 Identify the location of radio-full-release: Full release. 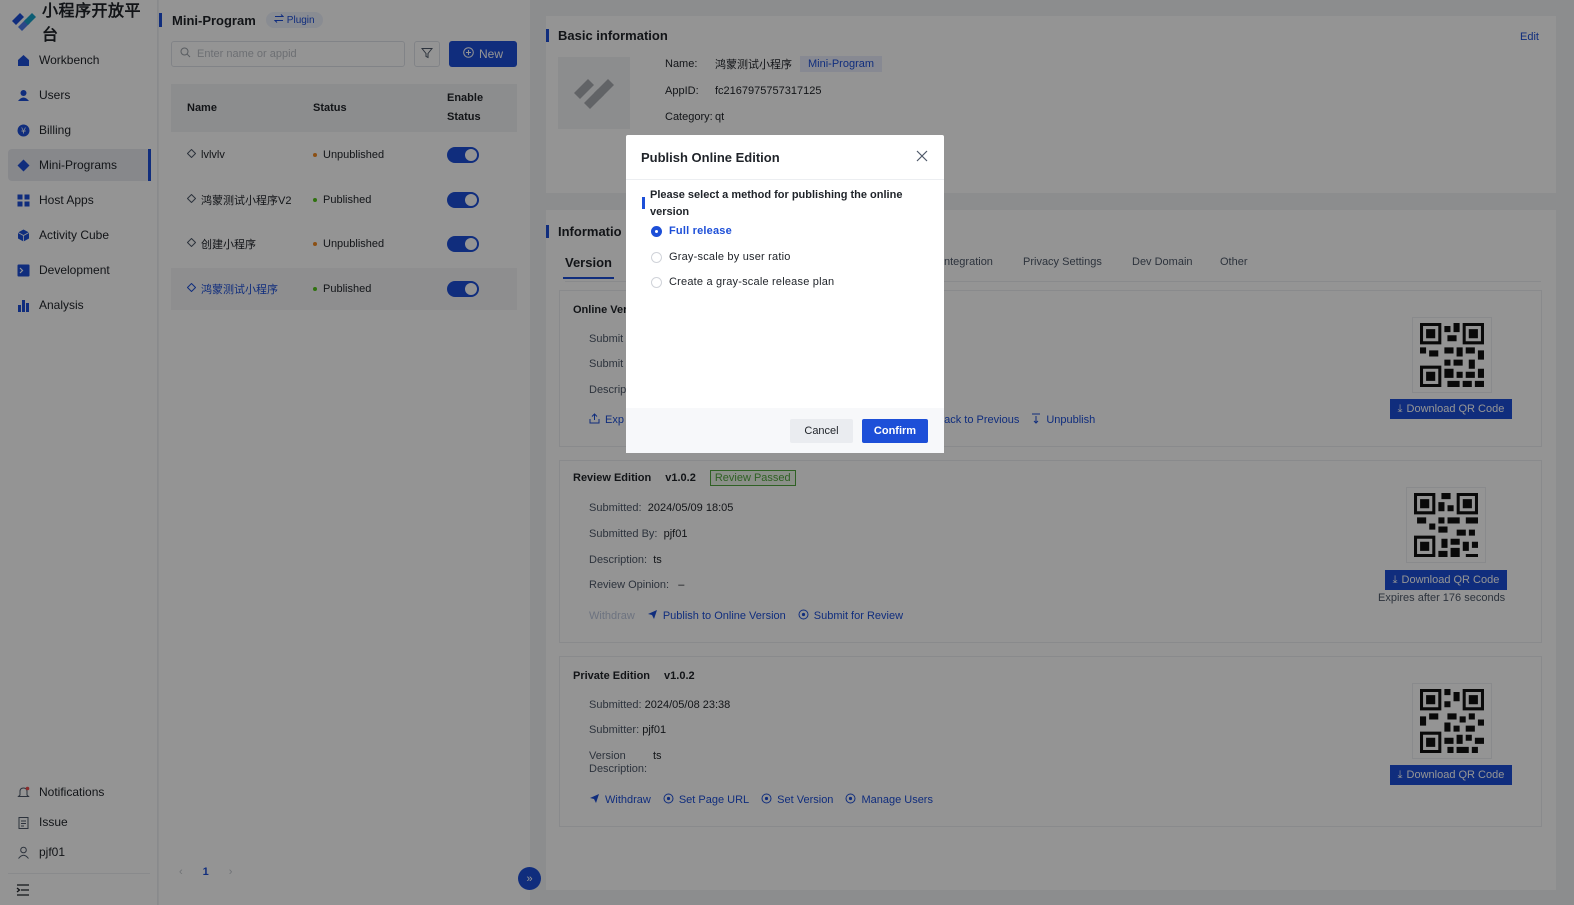
(691, 231).